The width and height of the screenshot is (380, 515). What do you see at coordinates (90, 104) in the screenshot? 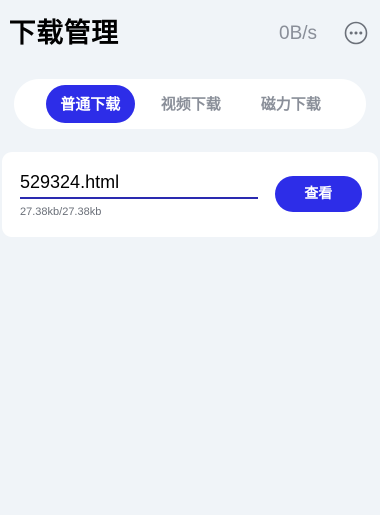
I see `tab-normal-download: 普通下载` at bounding box center [90, 104].